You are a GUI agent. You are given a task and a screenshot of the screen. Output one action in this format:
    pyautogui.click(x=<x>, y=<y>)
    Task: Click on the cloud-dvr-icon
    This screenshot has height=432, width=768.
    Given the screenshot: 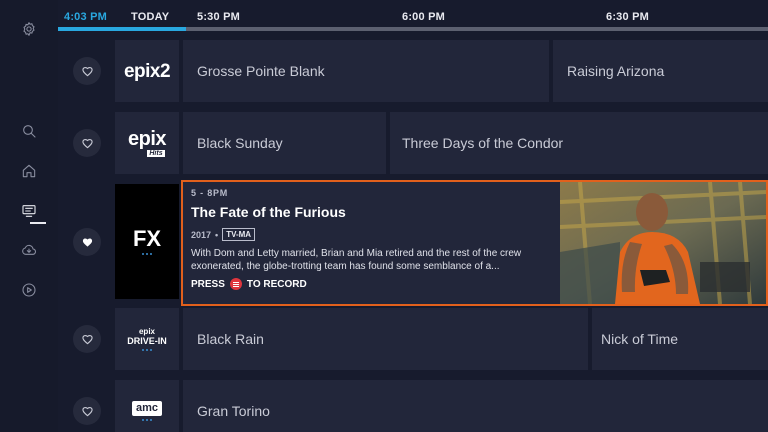 What is the action you would take?
    pyautogui.click(x=29, y=250)
    